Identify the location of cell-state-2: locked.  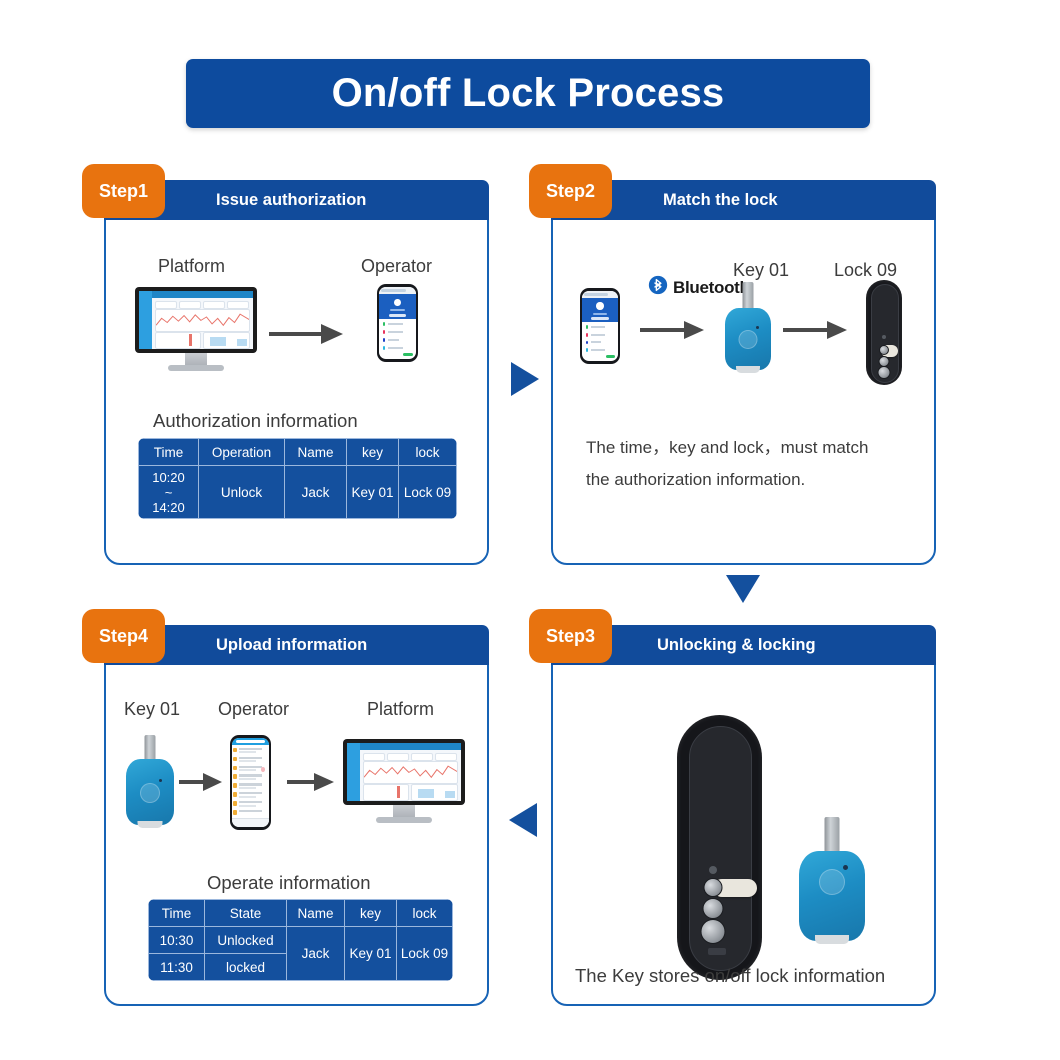
(245, 967).